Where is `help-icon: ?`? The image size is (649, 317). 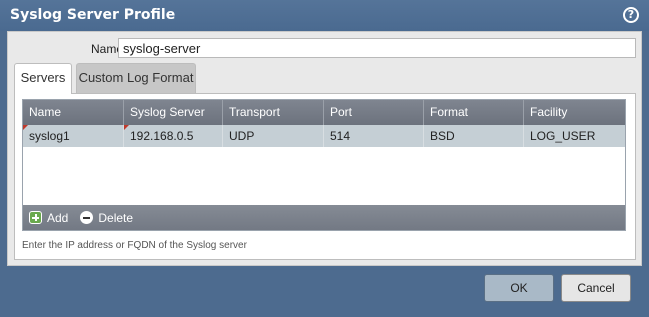
help-icon: ? is located at coordinates (631, 15).